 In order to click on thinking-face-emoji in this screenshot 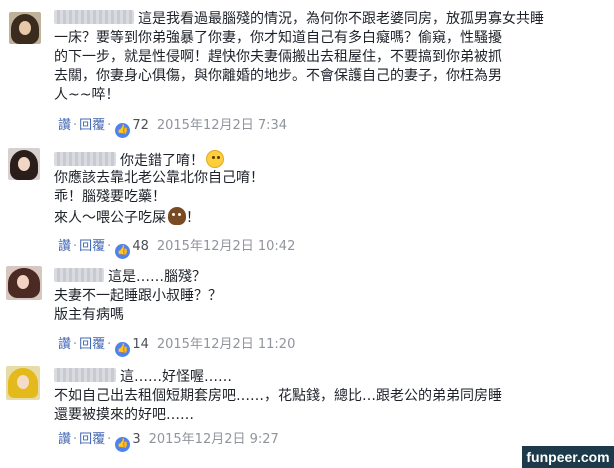, I will do `click(215, 159)`.